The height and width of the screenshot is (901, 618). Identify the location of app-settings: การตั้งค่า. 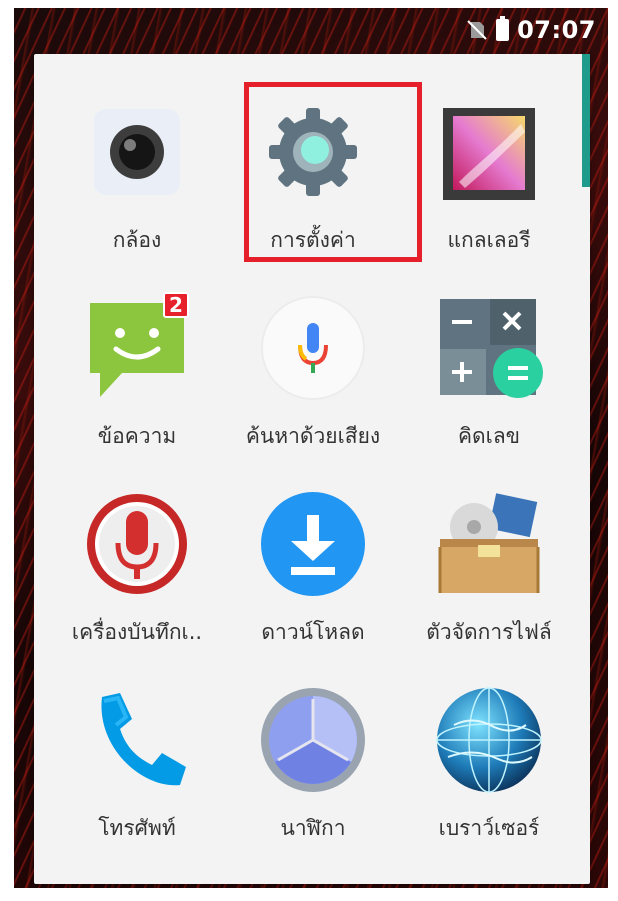
(313, 164).